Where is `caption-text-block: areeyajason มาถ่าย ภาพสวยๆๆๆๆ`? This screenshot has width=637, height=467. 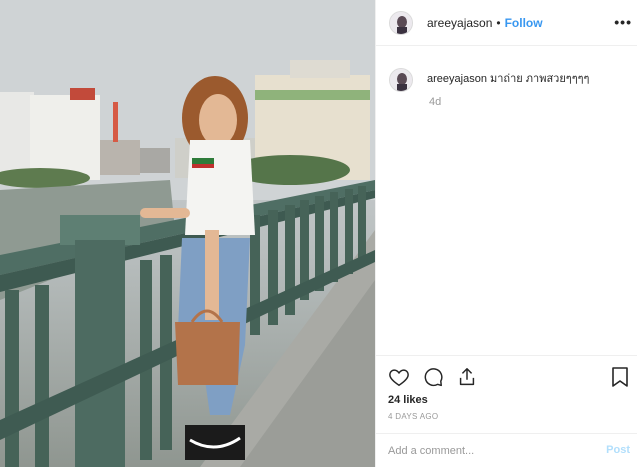 caption-text-block: areeyajason มาถ่าย ภาพสวยๆๆๆๆ is located at coordinates (508, 79).